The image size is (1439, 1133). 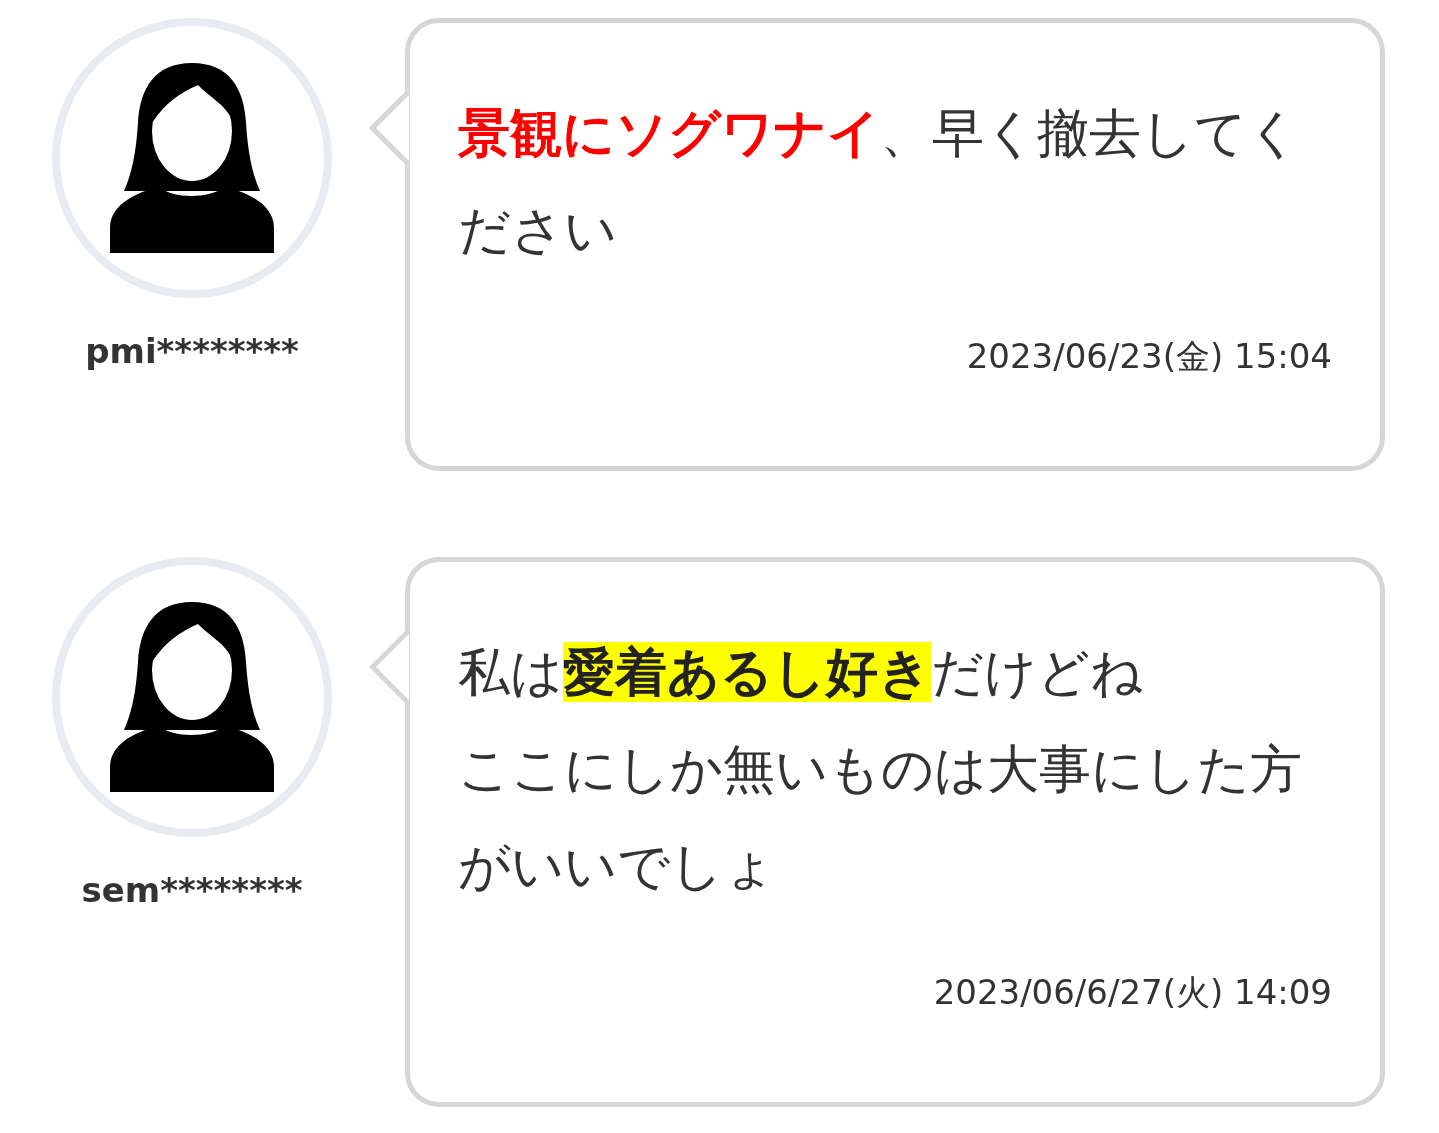 I want to click on comment-date: 2023/06/23(金) 15:04, so click(x=1149, y=356).